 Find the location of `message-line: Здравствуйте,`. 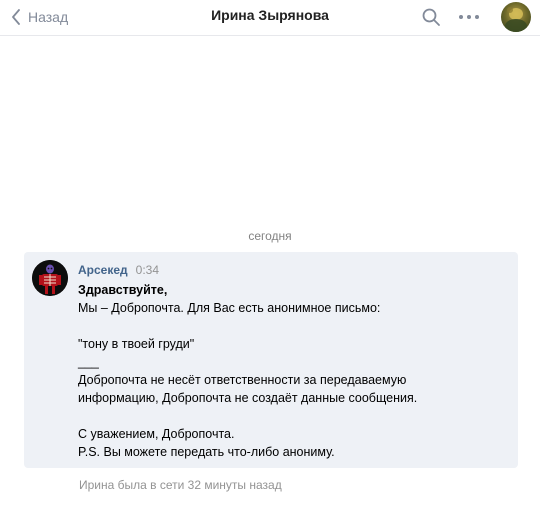

message-line: Здравствуйте, is located at coordinates (123, 290).